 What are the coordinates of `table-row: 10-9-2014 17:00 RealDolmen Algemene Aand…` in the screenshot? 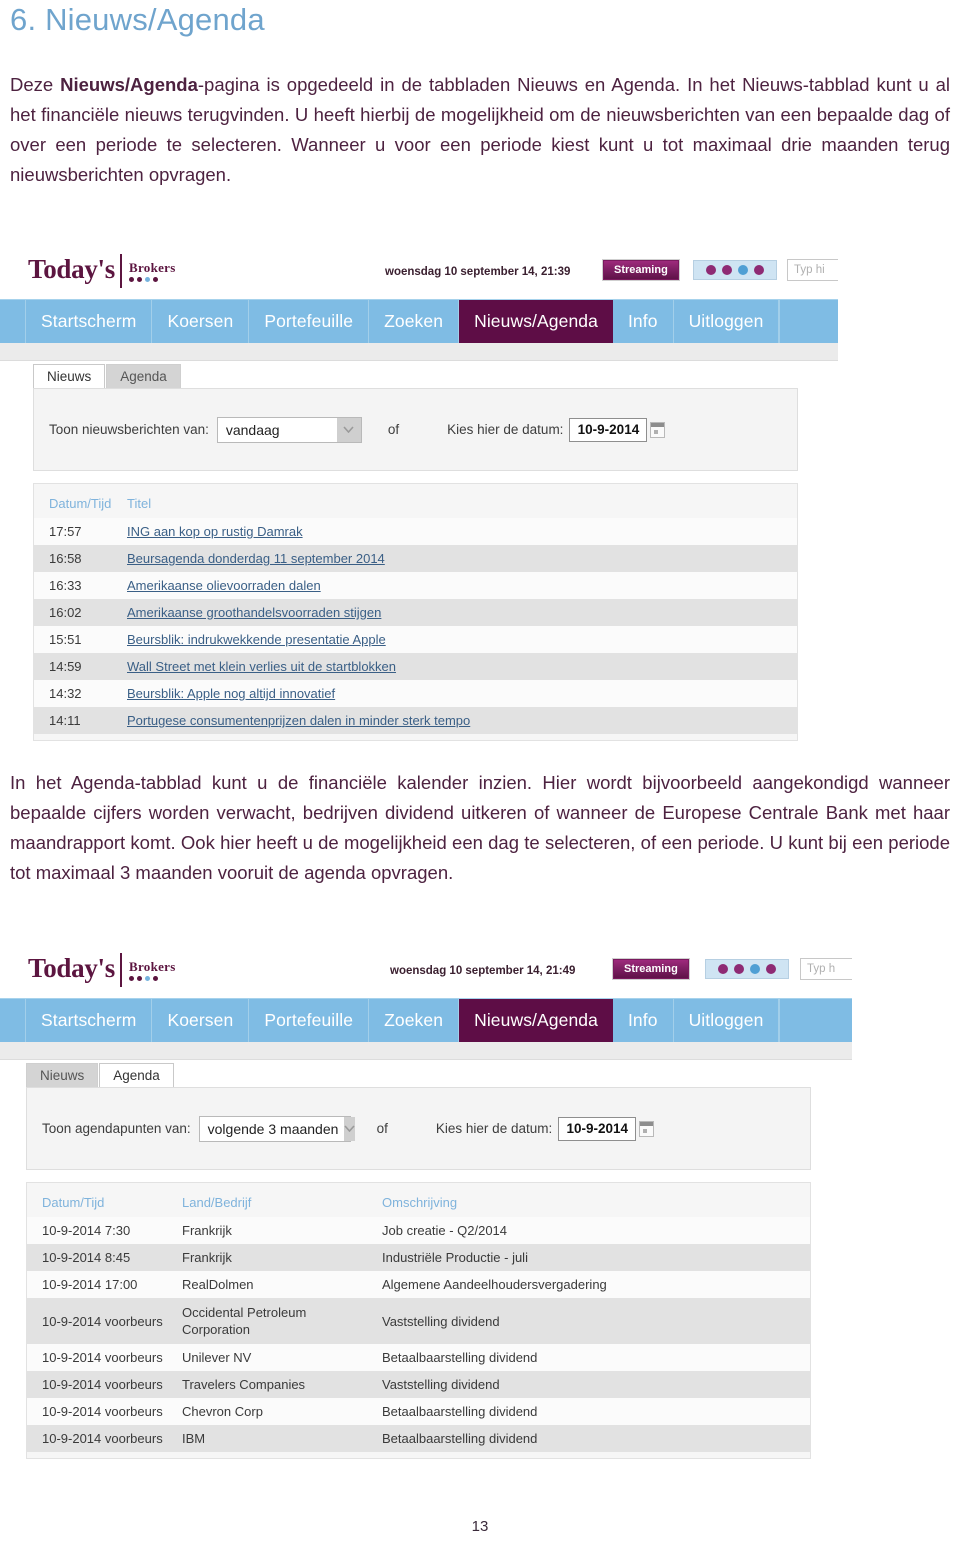 It's located at (418, 1284).